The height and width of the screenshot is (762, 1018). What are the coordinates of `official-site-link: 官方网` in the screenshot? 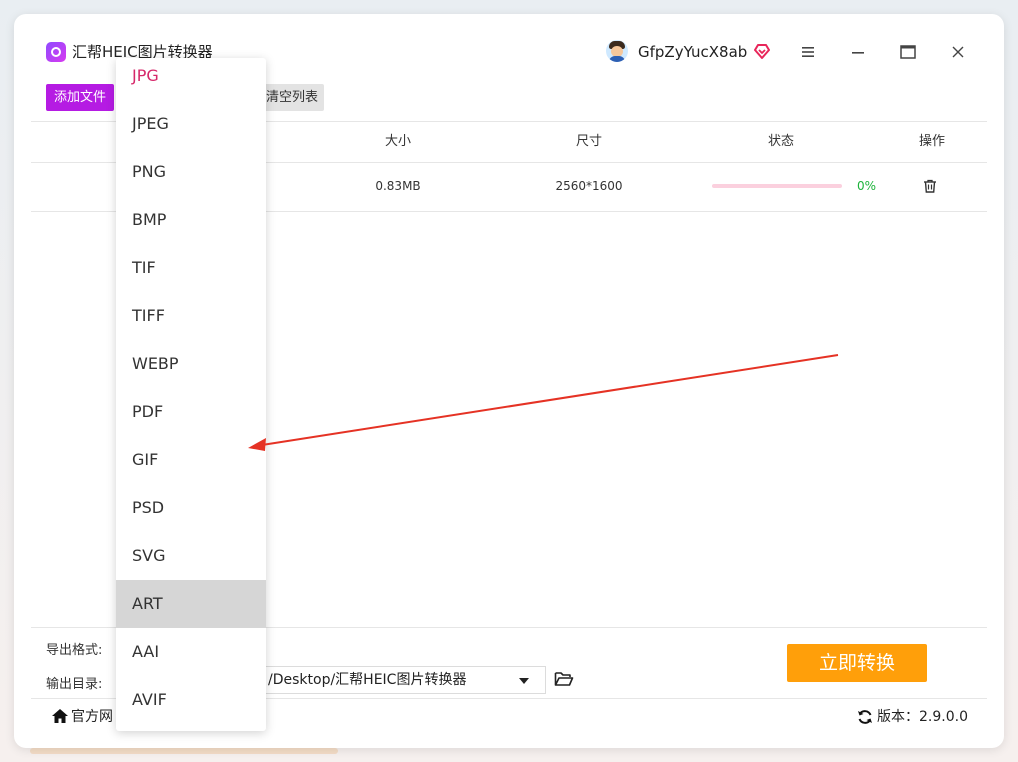 It's located at (92, 717).